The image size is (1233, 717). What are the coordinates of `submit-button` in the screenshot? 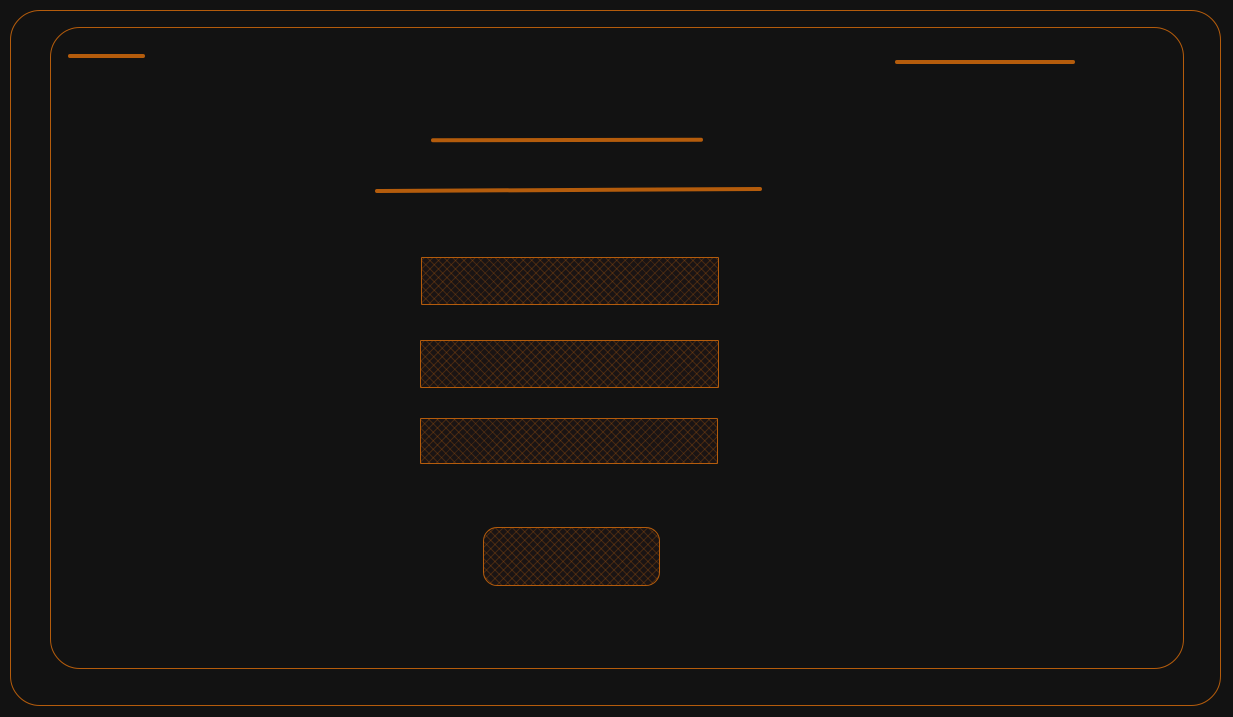 It's located at (571, 556).